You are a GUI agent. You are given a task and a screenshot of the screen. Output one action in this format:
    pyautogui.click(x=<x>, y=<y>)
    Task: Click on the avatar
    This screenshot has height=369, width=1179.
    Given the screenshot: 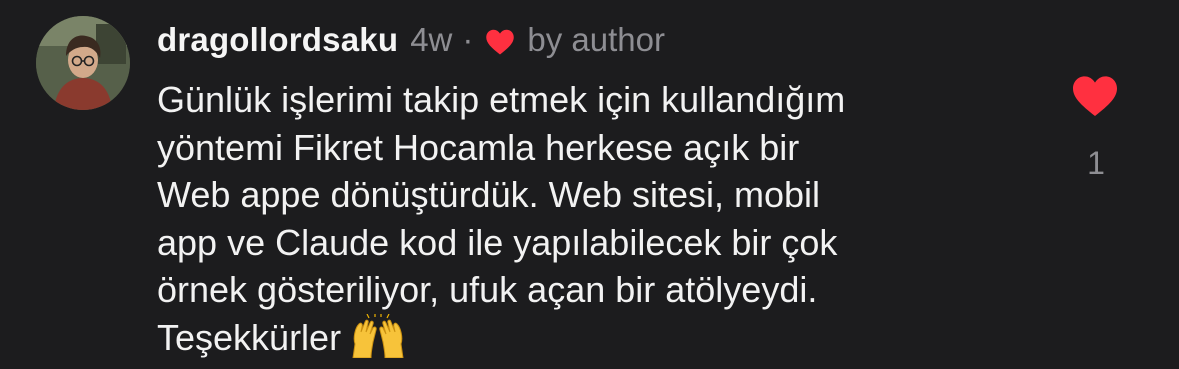 What is the action you would take?
    pyautogui.click(x=83, y=63)
    